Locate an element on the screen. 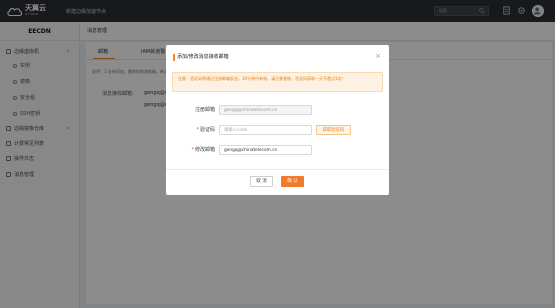 The width and height of the screenshot is (555, 308). new-email-label: *修改邮箱 is located at coordinates (190, 150).